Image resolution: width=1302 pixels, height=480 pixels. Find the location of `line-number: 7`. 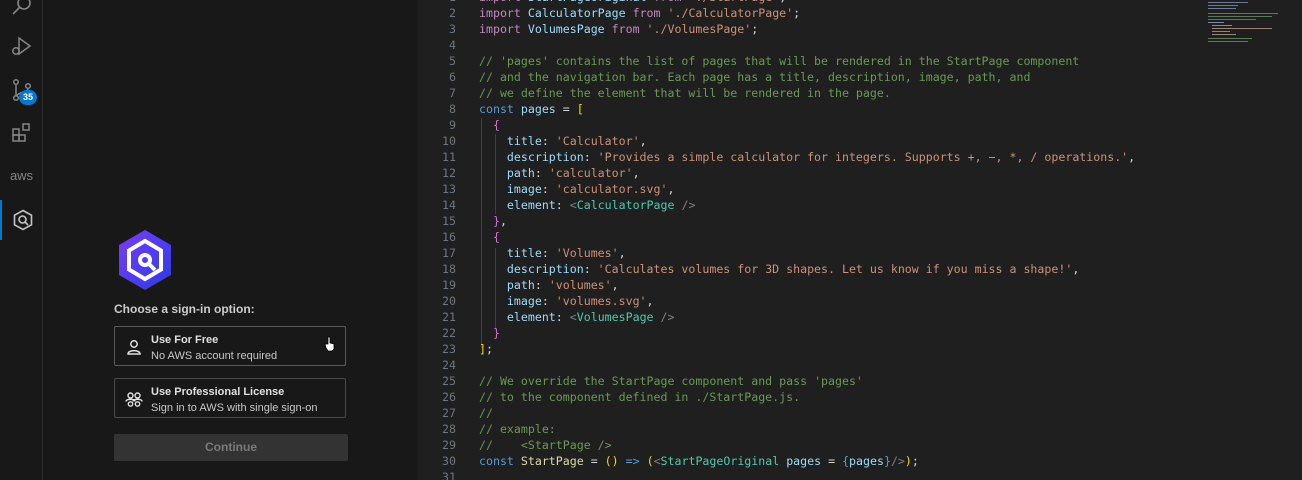

line-number: 7 is located at coordinates (452, 93).